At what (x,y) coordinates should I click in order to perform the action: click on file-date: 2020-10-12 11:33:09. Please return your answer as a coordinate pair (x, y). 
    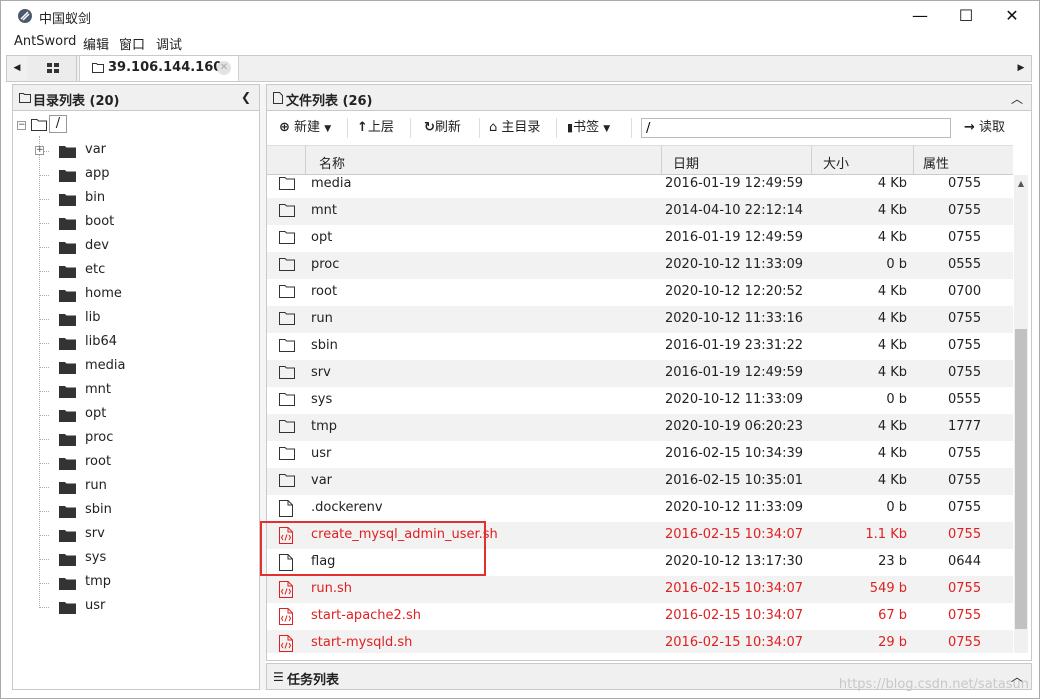
    Looking at the image, I should click on (734, 507).